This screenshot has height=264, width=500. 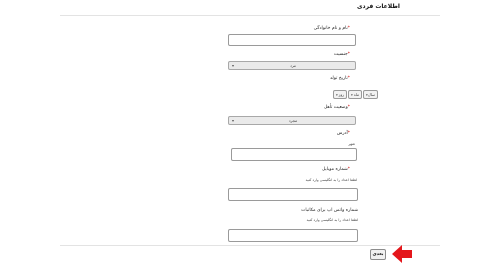 What do you see at coordinates (402, 254) in the screenshot?
I see `arrow-left-icon` at bounding box center [402, 254].